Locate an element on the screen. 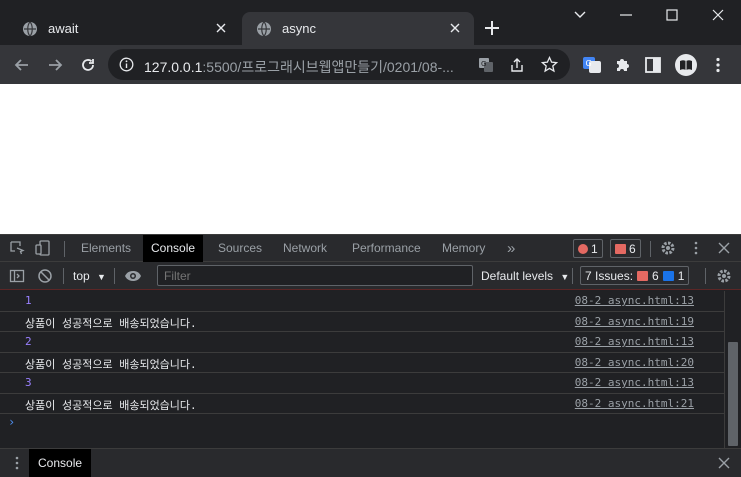 The height and width of the screenshot is (477, 741). source-link: 08-2 async.html:21 is located at coordinates (634, 403).